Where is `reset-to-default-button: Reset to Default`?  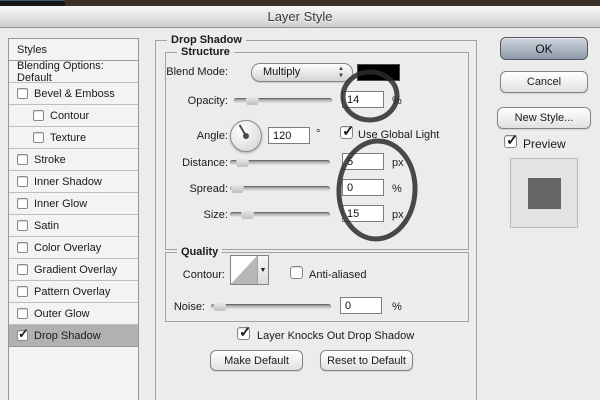
reset-to-default-button: Reset to Default is located at coordinates (366, 360).